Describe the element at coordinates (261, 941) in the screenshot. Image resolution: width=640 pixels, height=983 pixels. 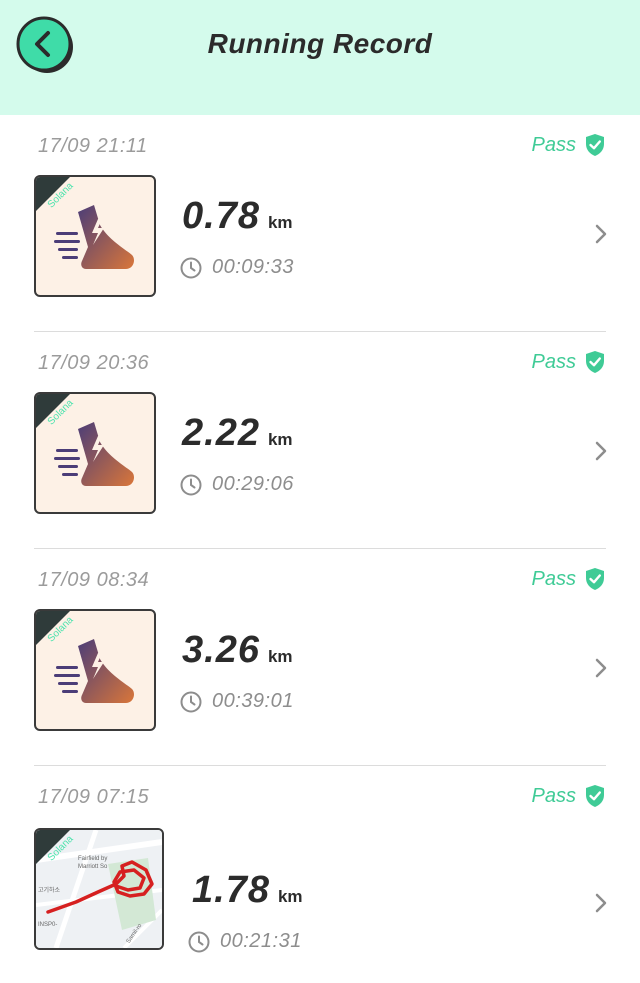
I see `duration-value: 00:21:31` at that location.